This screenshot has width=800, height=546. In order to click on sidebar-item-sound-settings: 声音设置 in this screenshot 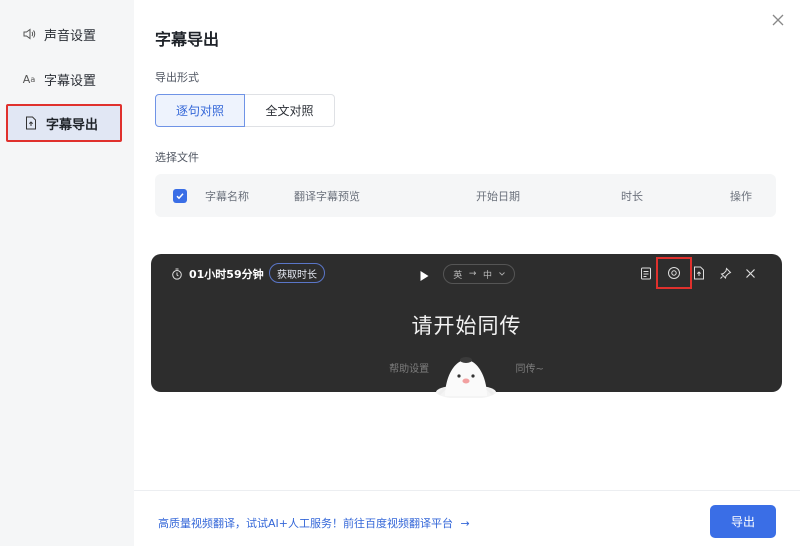, I will do `click(64, 34)`.